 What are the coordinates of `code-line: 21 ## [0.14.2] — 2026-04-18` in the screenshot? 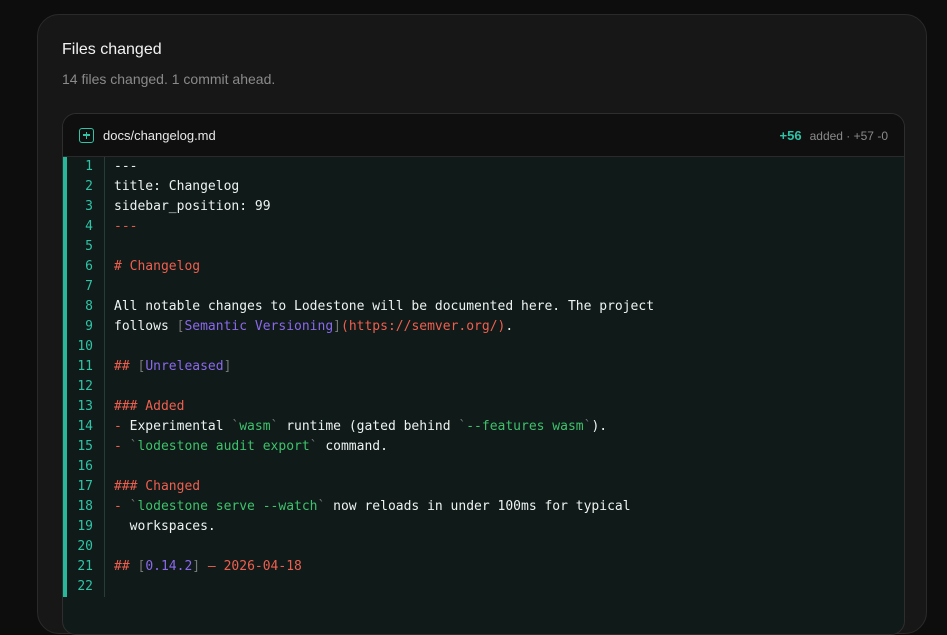 It's located at (485, 567).